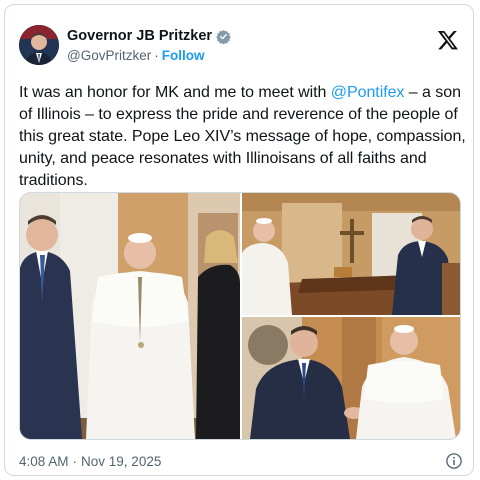 This screenshot has height=480, width=480. I want to click on author-handle: @GovPritzker, so click(109, 55).